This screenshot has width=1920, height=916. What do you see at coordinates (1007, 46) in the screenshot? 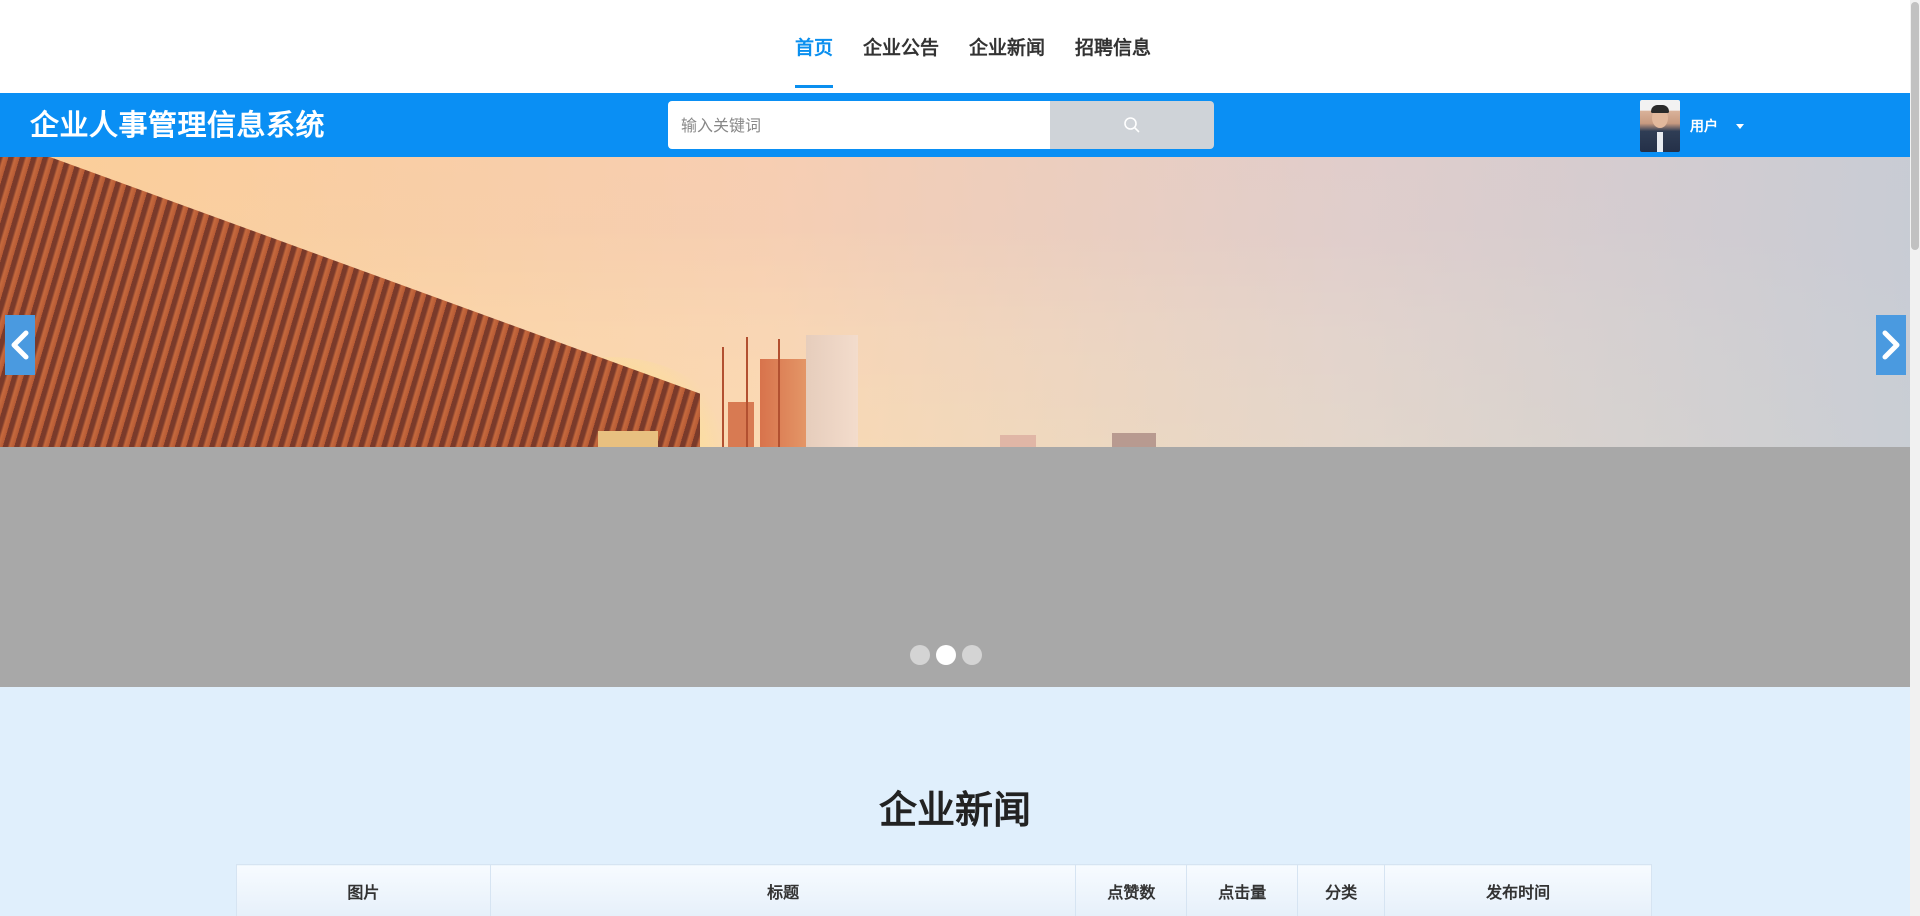
I see `nav-item-news: 企业新闻` at bounding box center [1007, 46].